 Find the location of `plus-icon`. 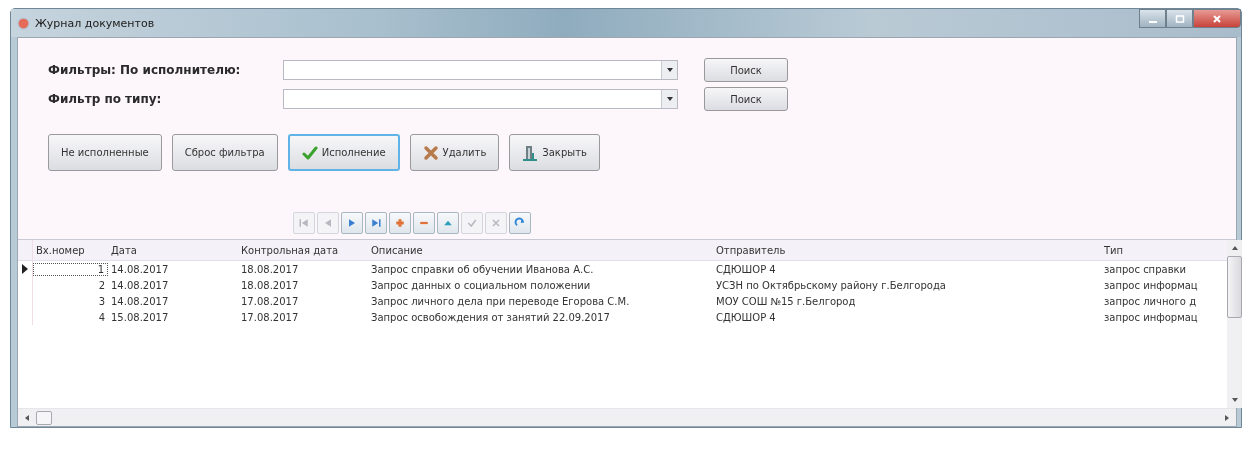

plus-icon is located at coordinates (400, 223).